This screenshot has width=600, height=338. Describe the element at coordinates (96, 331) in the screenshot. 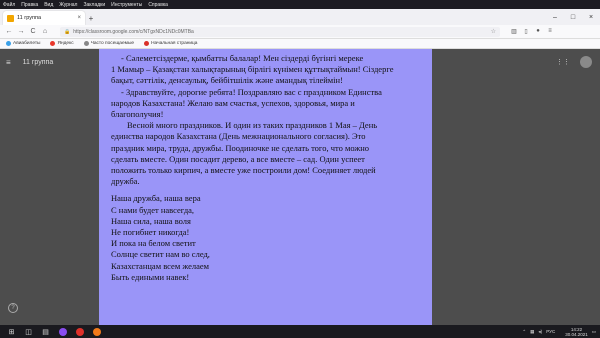

I see `firefox-icon` at that location.